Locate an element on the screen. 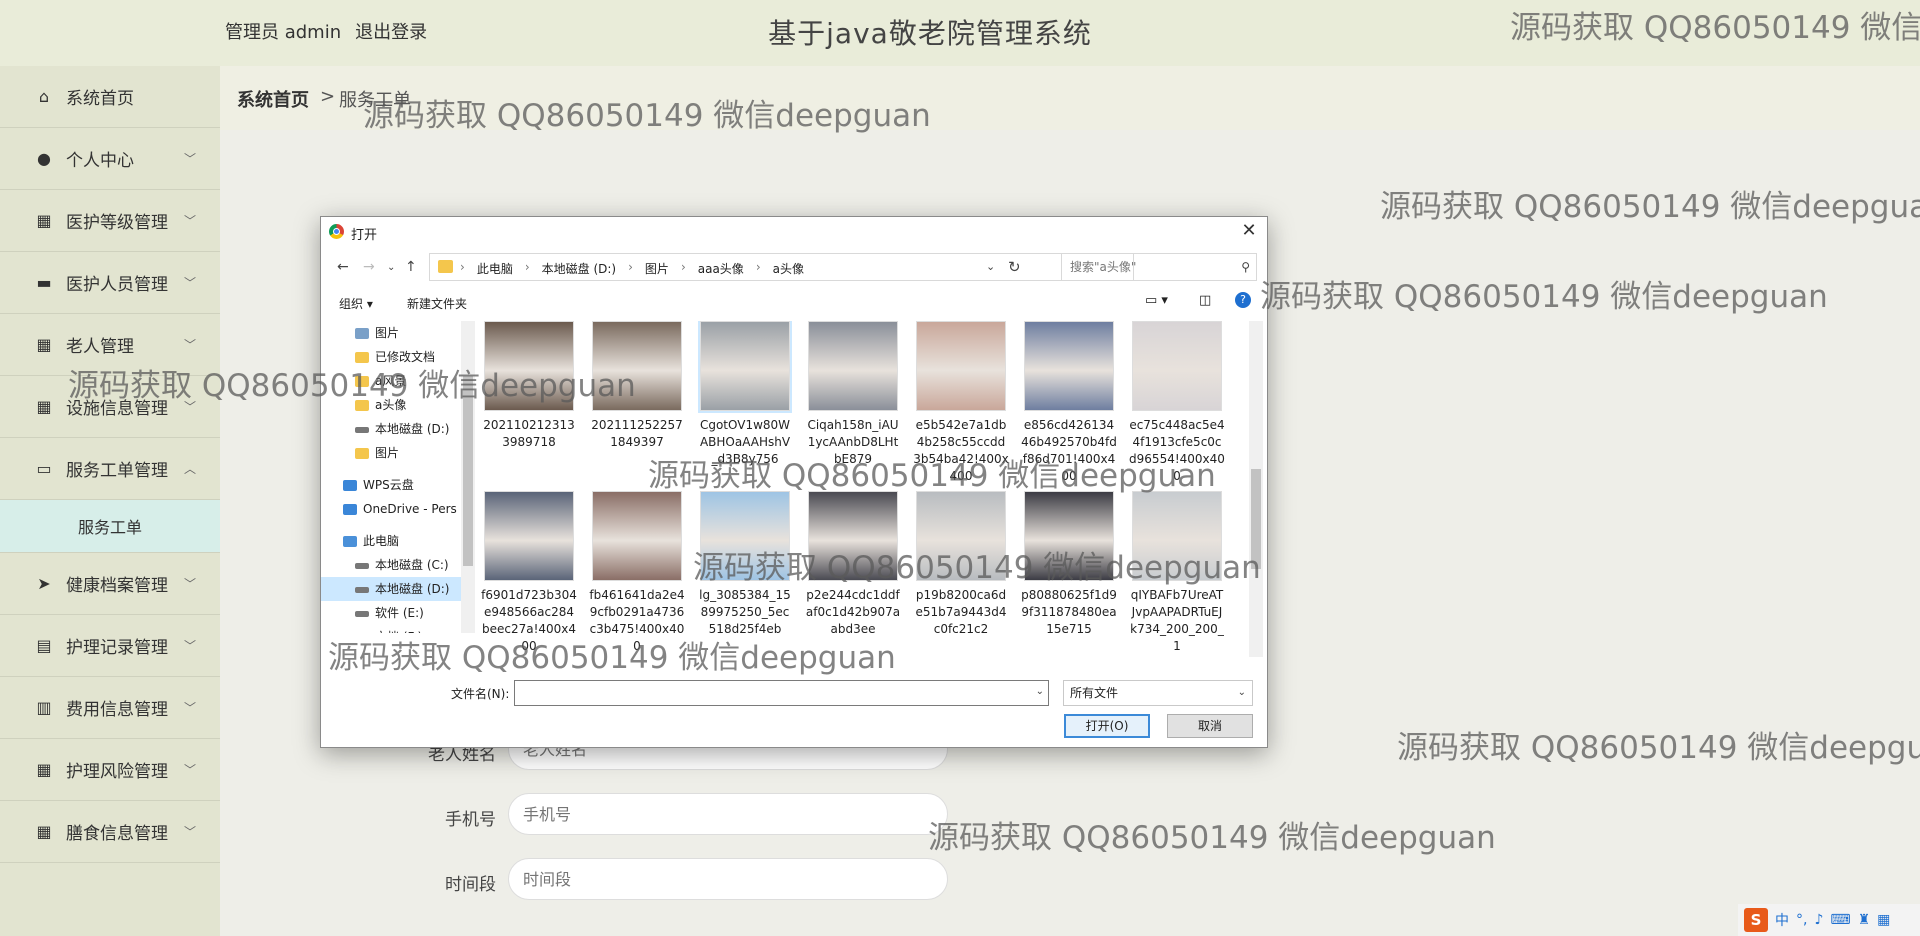  sidebar-item: ▤ 护理记录管理 ﹀ is located at coordinates (110, 646).